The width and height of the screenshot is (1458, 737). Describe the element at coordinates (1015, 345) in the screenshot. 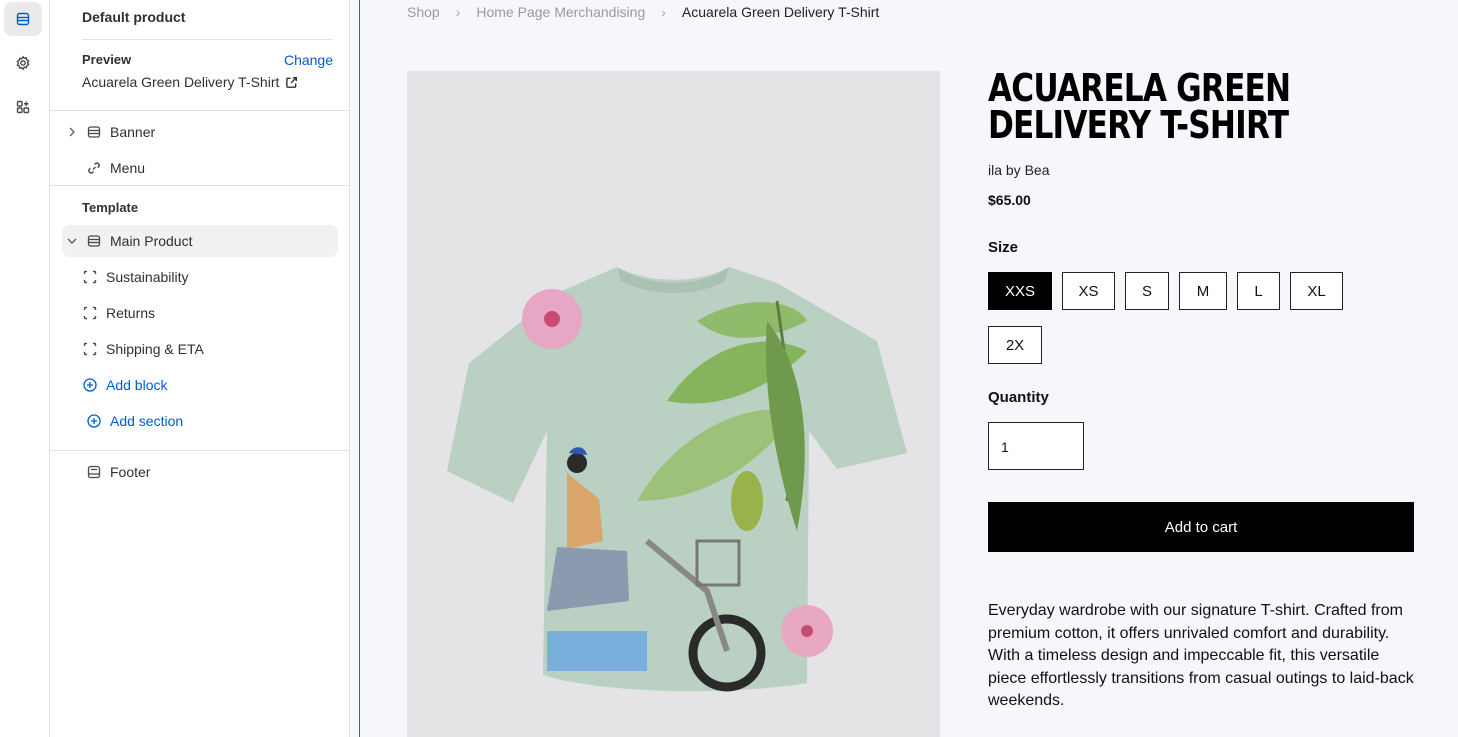

I see `size-option-2x: 2X` at that location.